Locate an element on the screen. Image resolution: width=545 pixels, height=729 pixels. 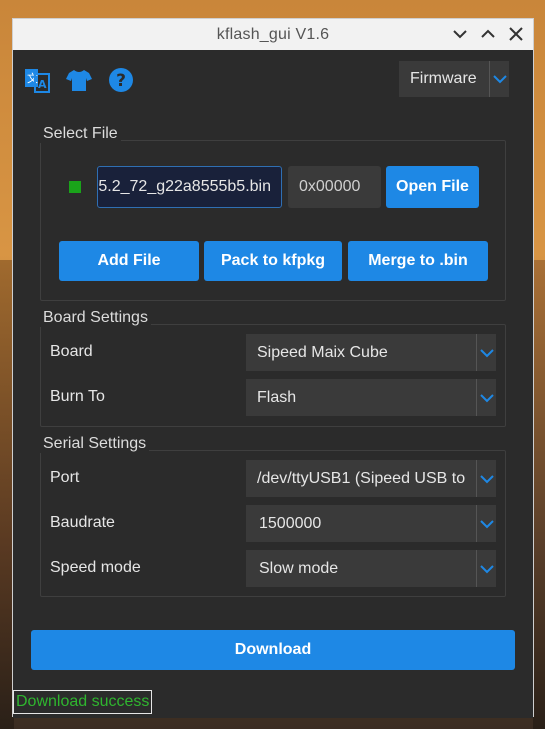
merge-bin-button: Merge to .bin is located at coordinates (418, 261).